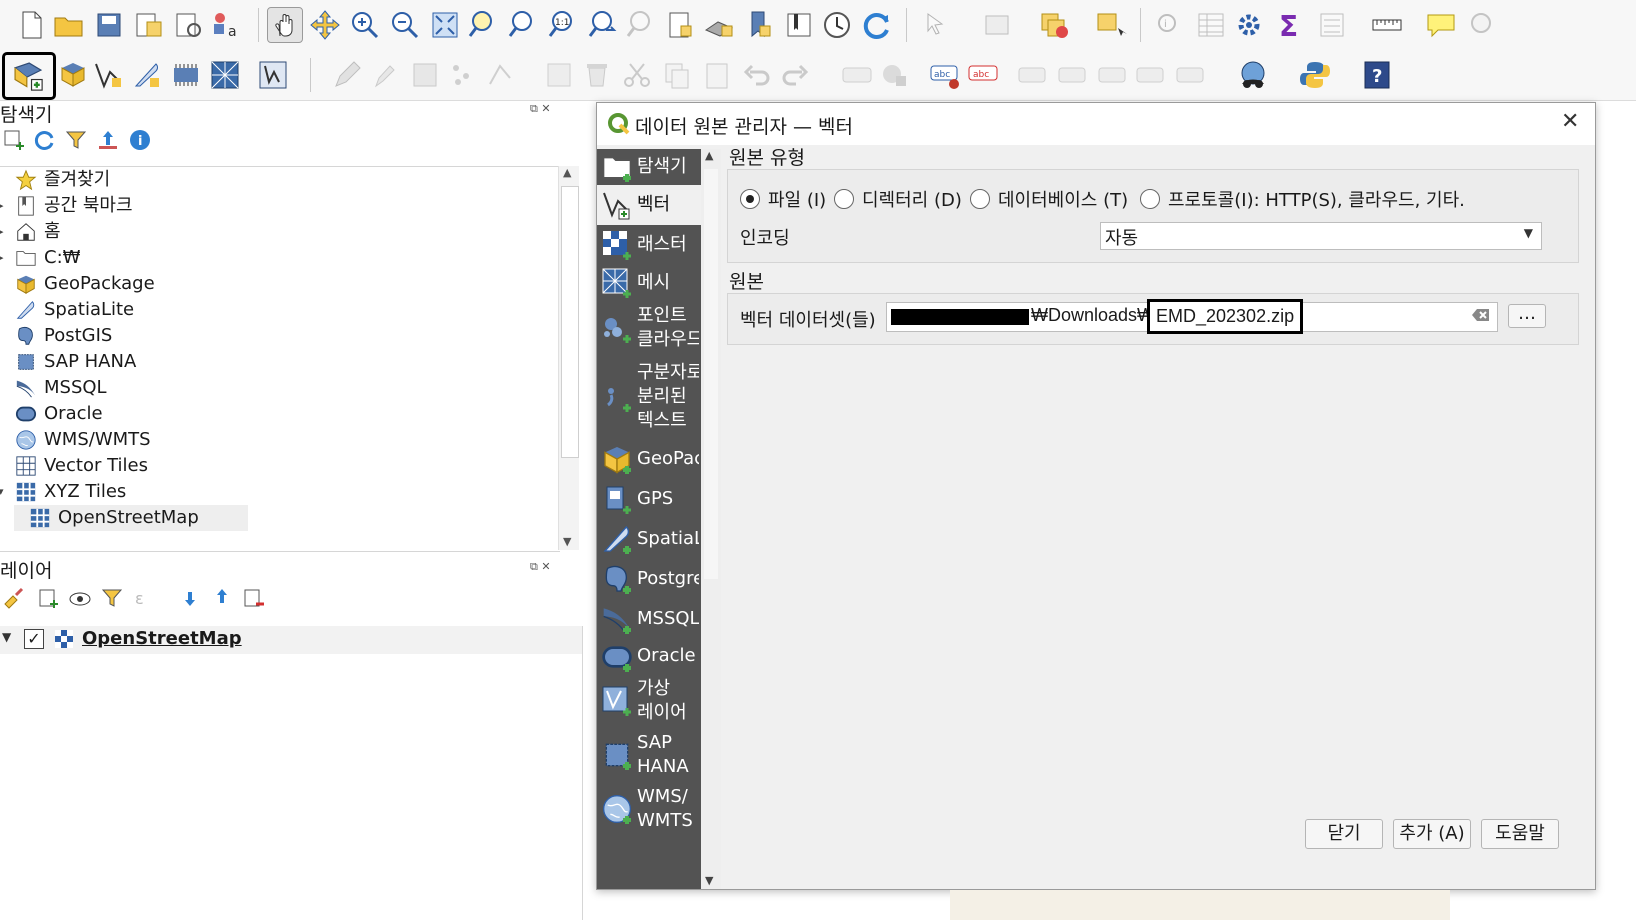  What do you see at coordinates (273, 75) in the screenshot?
I see `new-vector-tile-layer-icon` at bounding box center [273, 75].